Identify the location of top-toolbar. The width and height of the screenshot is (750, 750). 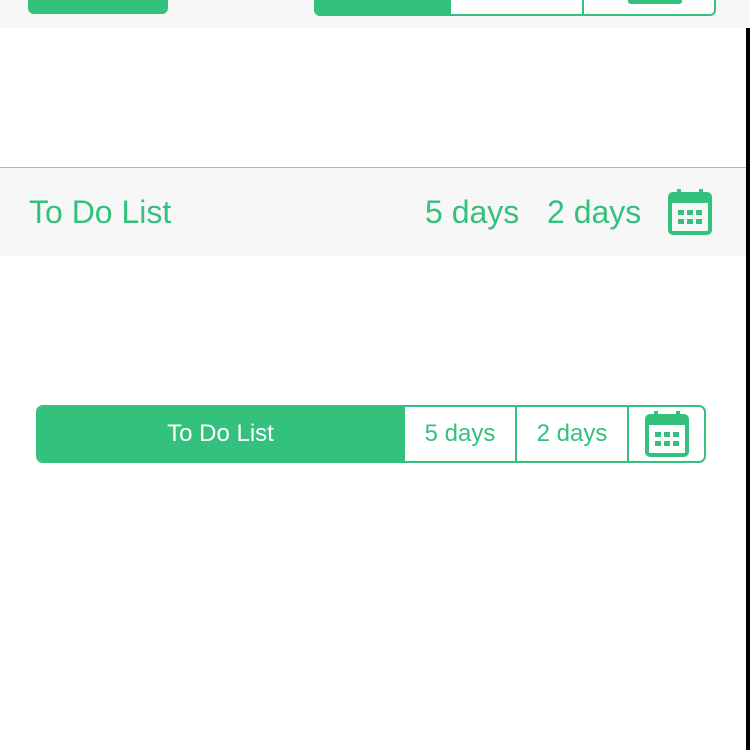
(375, 14).